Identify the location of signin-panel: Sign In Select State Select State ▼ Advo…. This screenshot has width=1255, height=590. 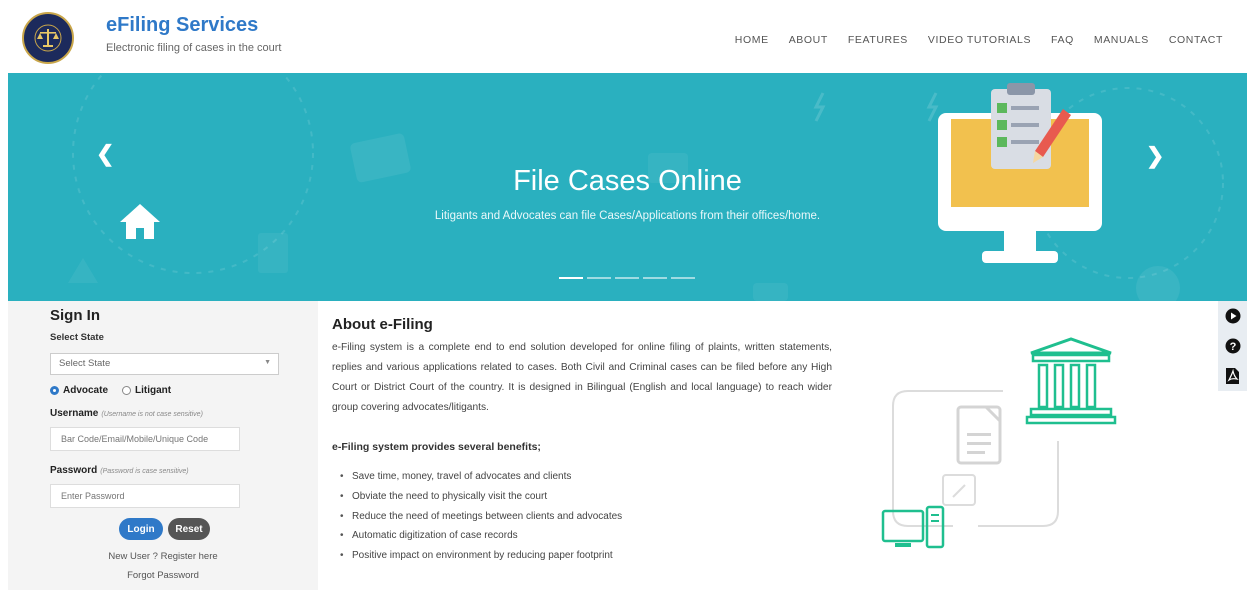
(163, 445).